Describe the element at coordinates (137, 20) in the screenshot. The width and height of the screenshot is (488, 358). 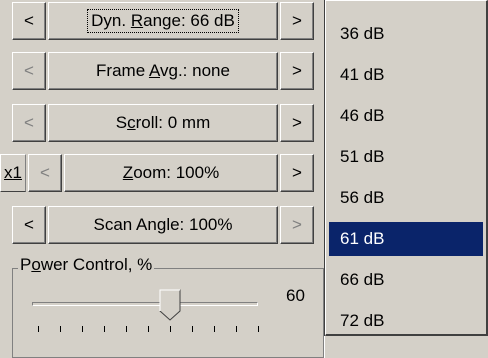
I see `dyn-range-label-part2: R` at that location.